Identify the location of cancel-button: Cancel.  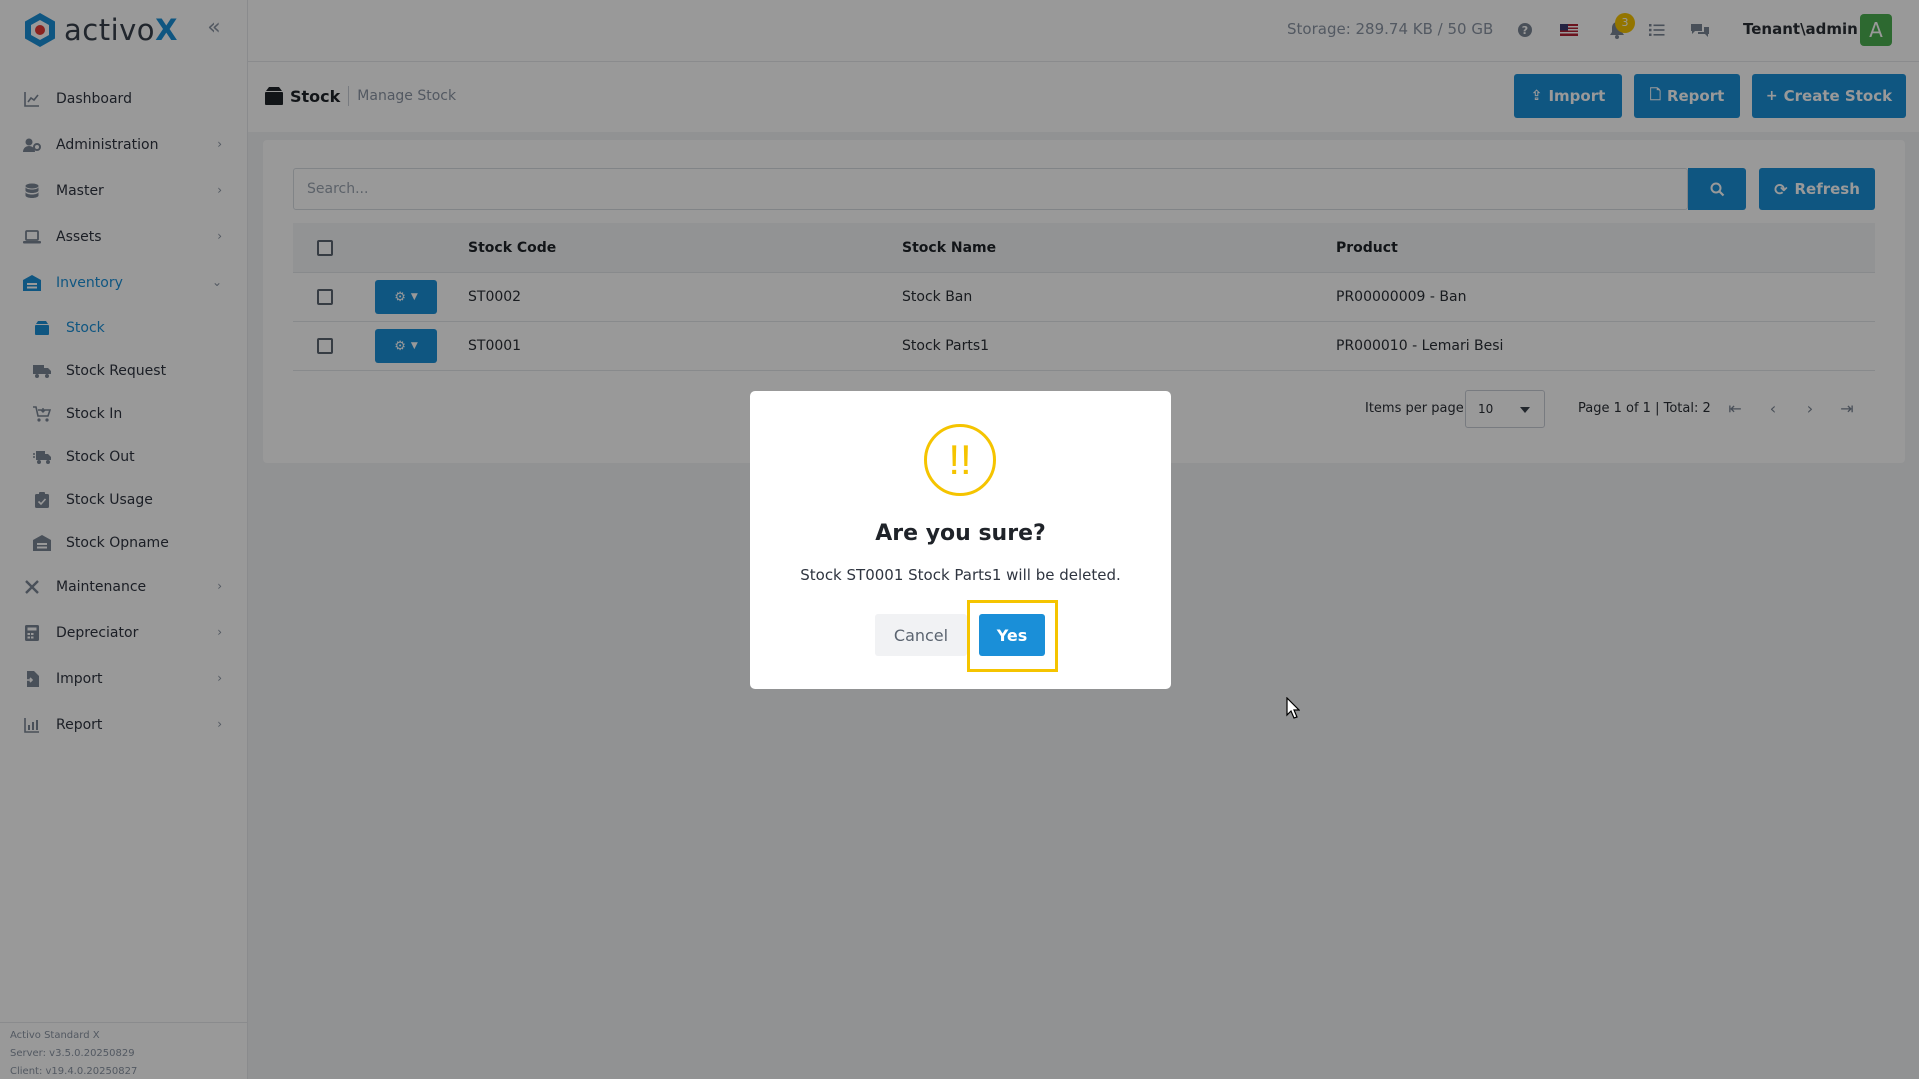
(921, 635).